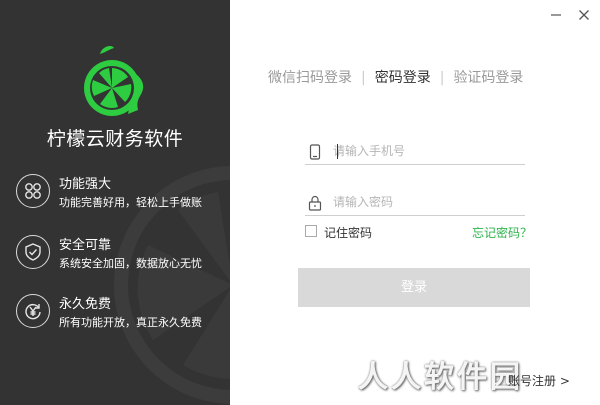 This screenshot has width=600, height=405. Describe the element at coordinates (121, 314) in the screenshot. I see `feature-free: 永久免费 所有功能开放，真正永久免费` at that location.